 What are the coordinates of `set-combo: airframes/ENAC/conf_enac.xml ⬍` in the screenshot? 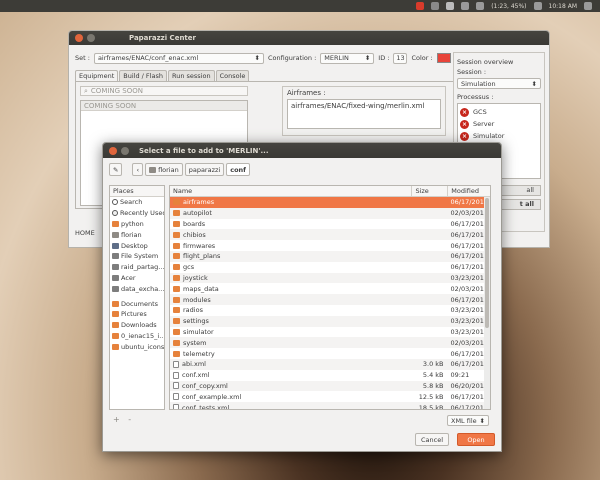 It's located at (178, 58).